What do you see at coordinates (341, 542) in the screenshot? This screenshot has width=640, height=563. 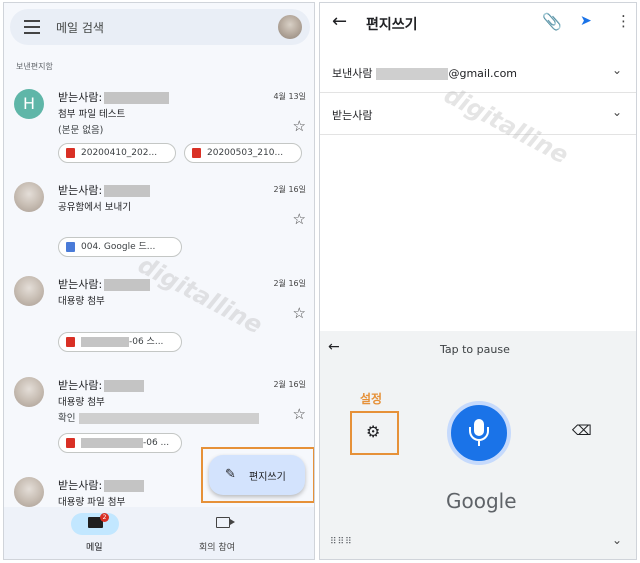 I see `keyboard-icon: ⠿⠿⠿` at bounding box center [341, 542].